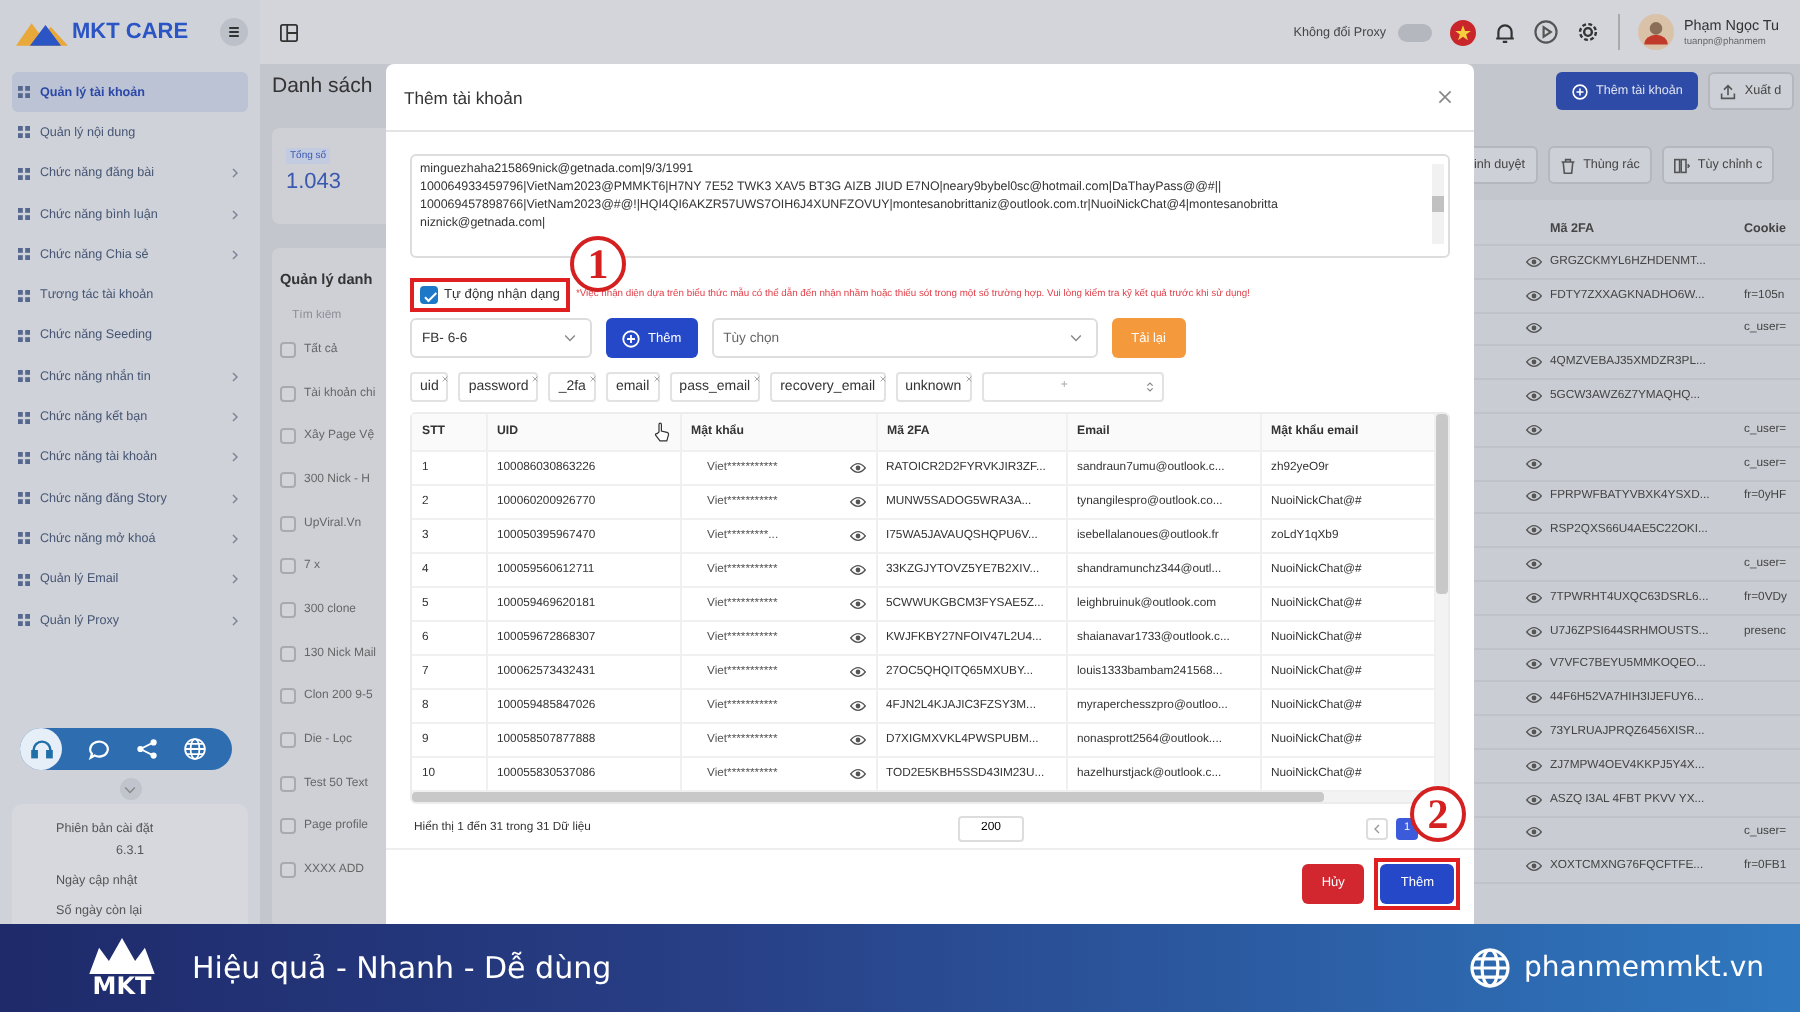 This screenshot has width=1800, height=1012. Describe the element at coordinates (99, 749) in the screenshot. I see `chat-icon` at that location.